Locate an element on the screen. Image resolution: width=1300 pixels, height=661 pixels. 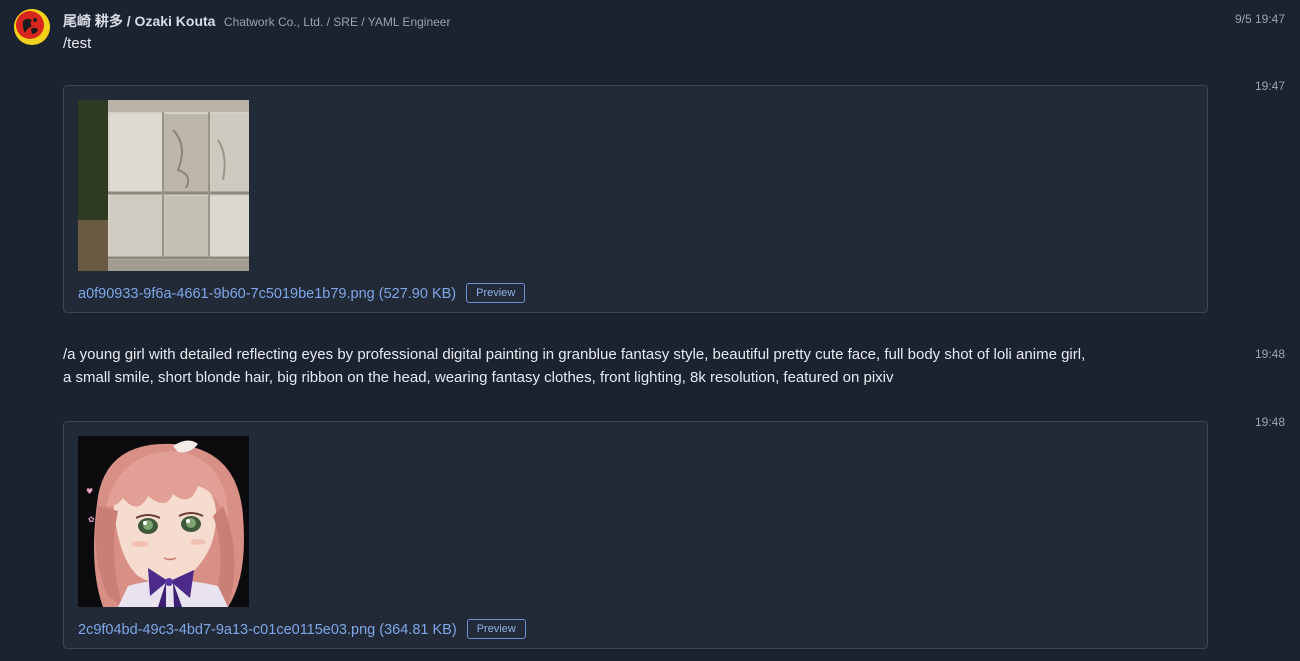
stone-wall-image is located at coordinates (163, 185).